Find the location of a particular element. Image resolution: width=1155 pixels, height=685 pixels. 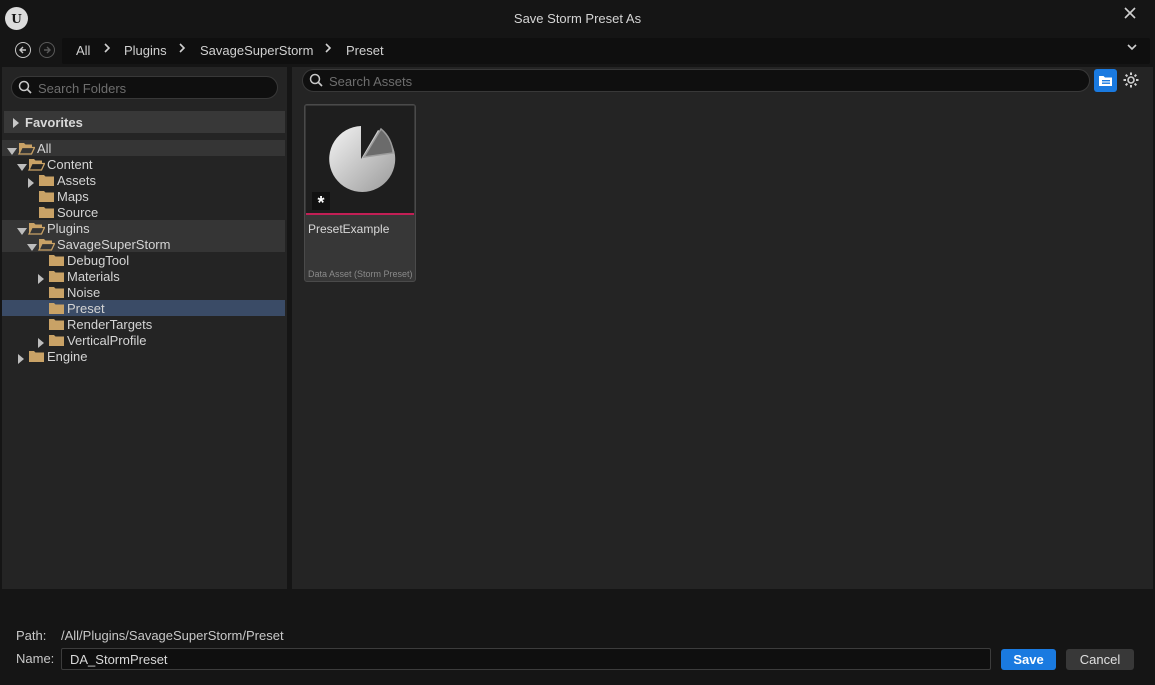

folder-tree-item-savagesuperstorm: SavageSuperStorm is located at coordinates (143, 244).